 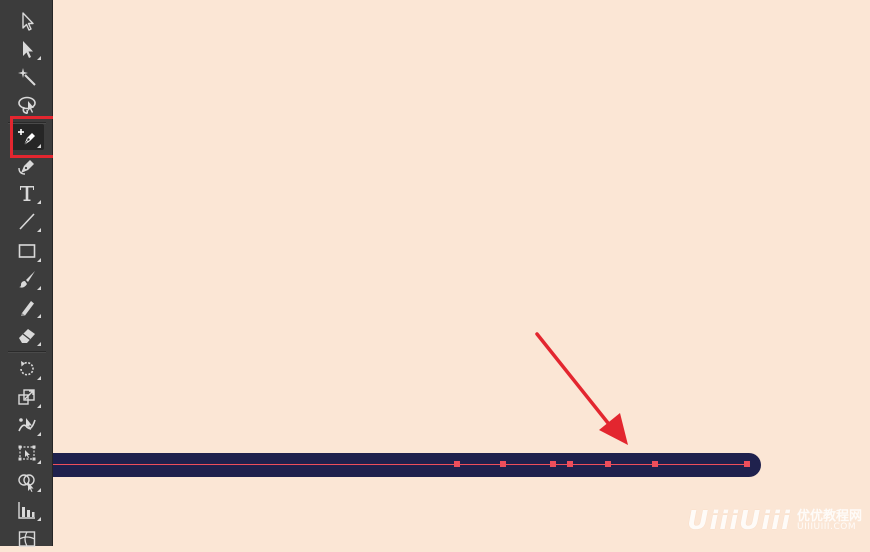 I want to click on tools-panel, so click(x=26, y=273).